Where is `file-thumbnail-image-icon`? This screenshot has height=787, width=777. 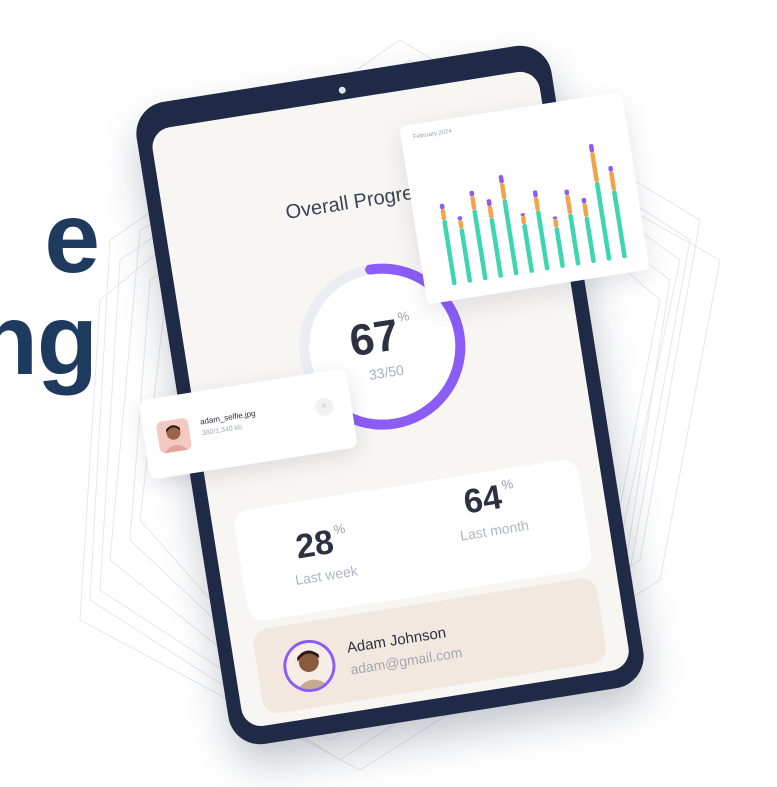
file-thumbnail-image-icon is located at coordinates (174, 436).